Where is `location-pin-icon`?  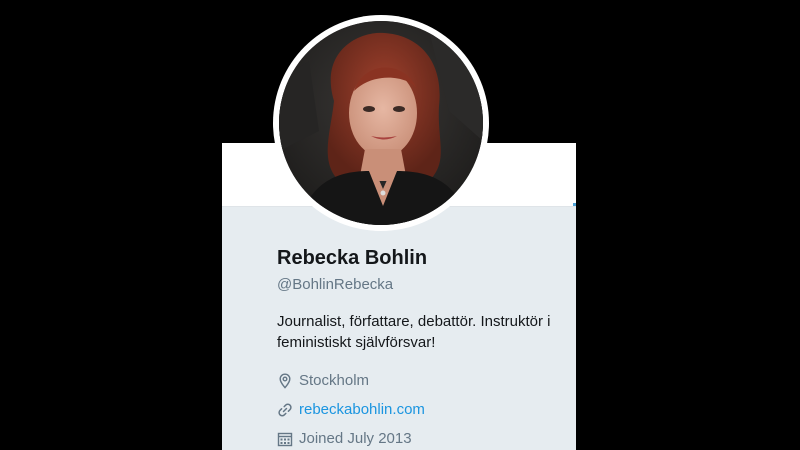
location-pin-icon is located at coordinates (285, 380).